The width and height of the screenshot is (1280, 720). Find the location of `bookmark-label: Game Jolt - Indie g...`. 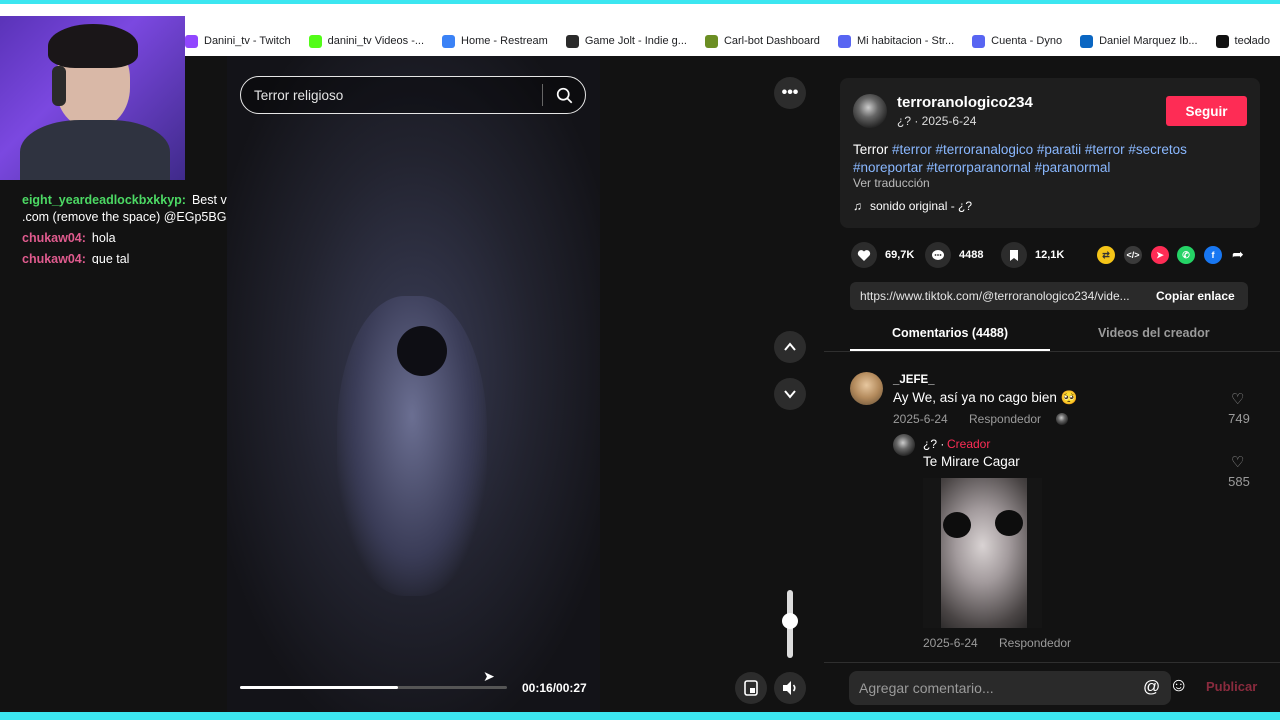

bookmark-label: Game Jolt - Indie g... is located at coordinates (635, 41).